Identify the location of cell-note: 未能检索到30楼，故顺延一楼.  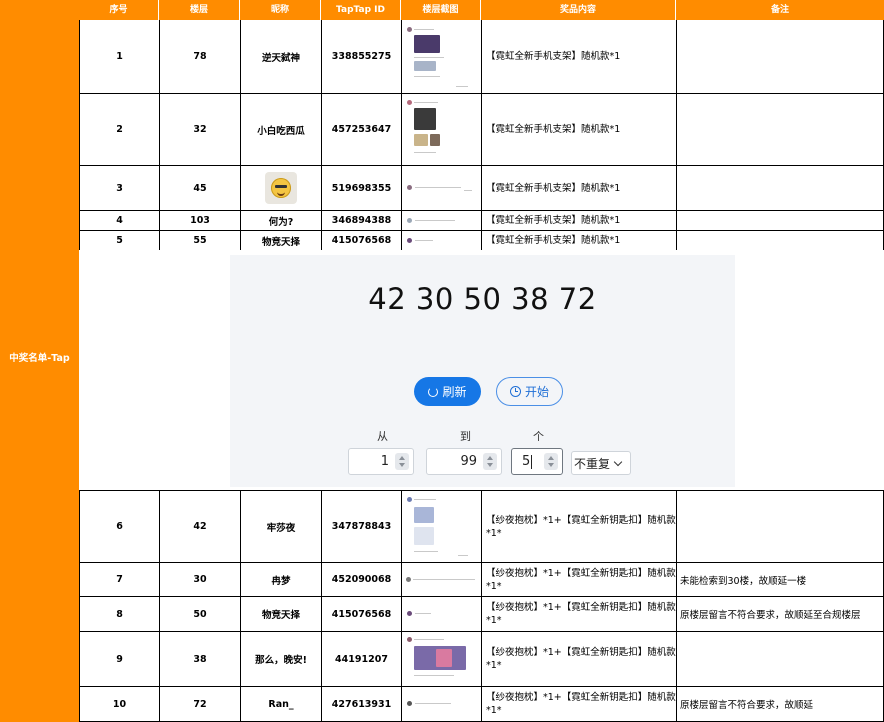
(780, 579).